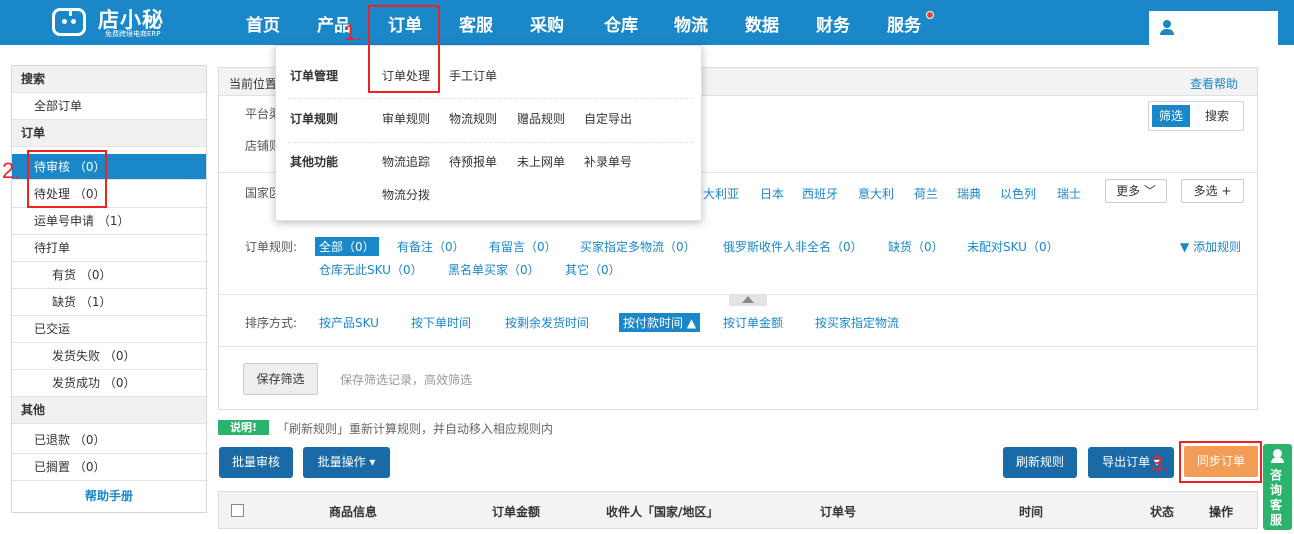 The width and height of the screenshot is (1294, 534). Describe the element at coordinates (347, 246) in the screenshot. I see `rule-all: 全部（0）` at that location.